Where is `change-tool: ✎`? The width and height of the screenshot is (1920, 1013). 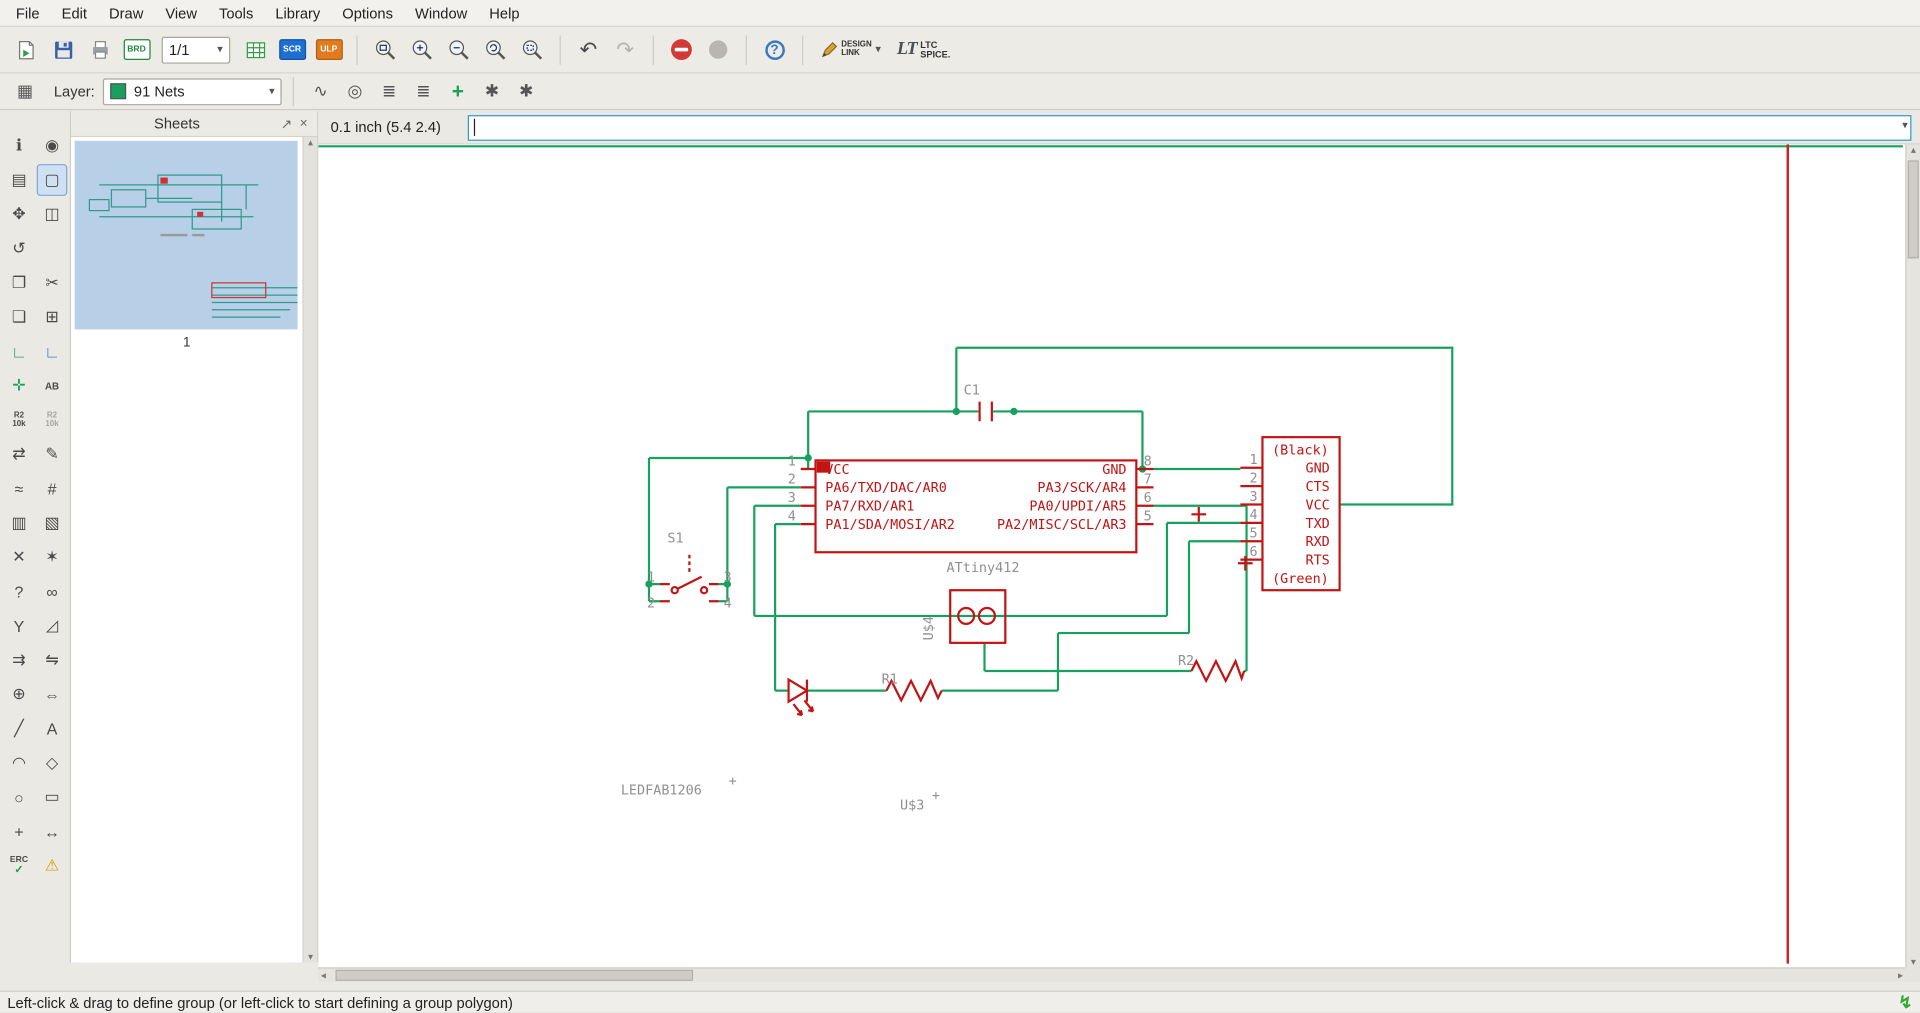 change-tool: ✎ is located at coordinates (52, 454).